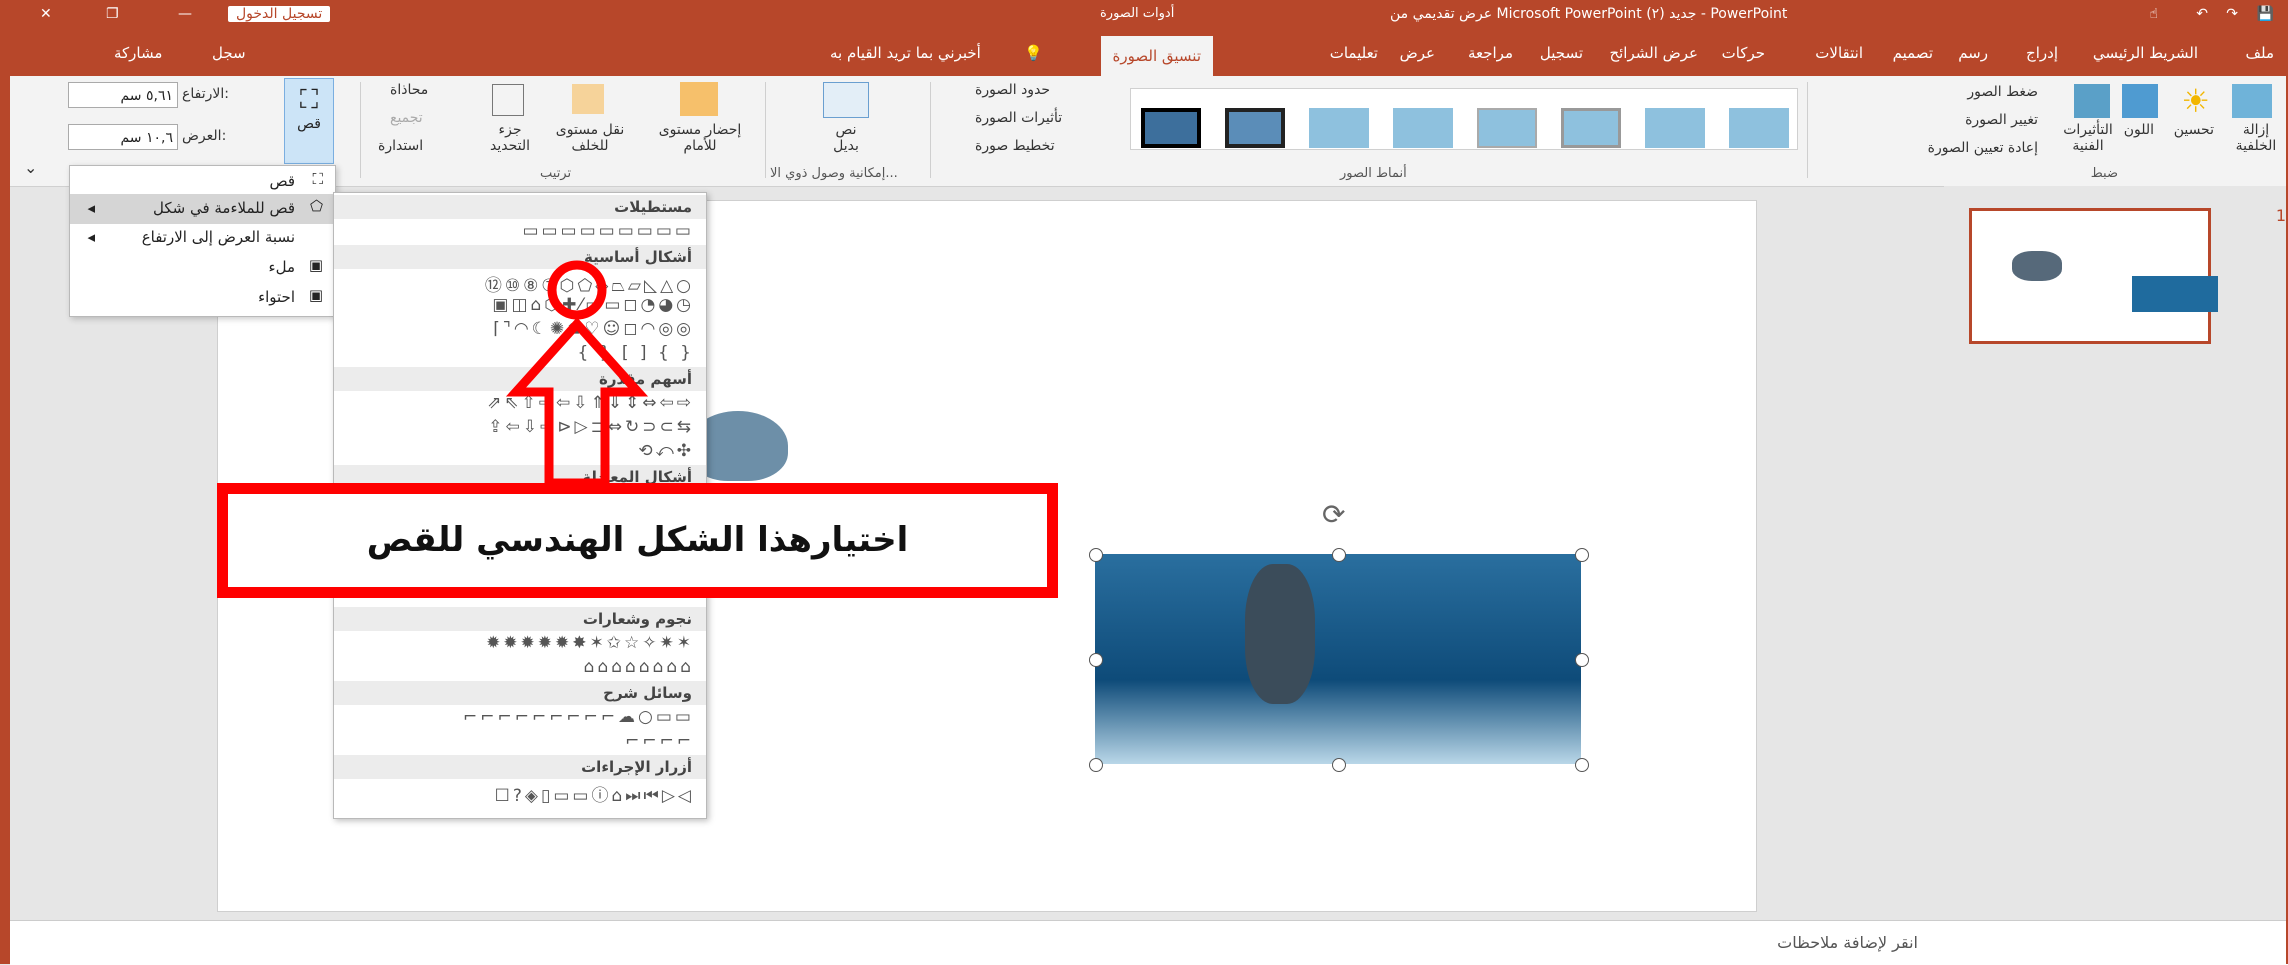  I want to click on highlight-circle, so click(577, 290).